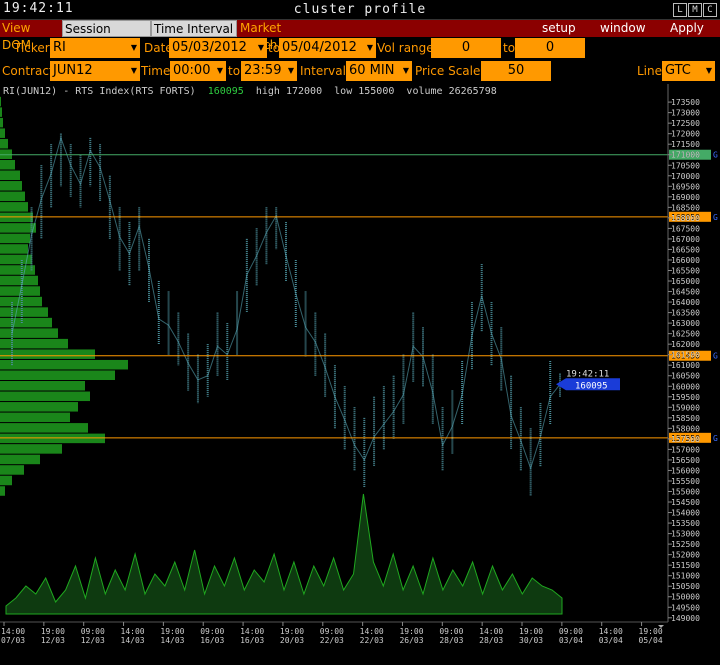 This screenshot has height=665, width=720. What do you see at coordinates (73, 70) in the screenshot?
I see `contract-value: JUN12` at bounding box center [73, 70].